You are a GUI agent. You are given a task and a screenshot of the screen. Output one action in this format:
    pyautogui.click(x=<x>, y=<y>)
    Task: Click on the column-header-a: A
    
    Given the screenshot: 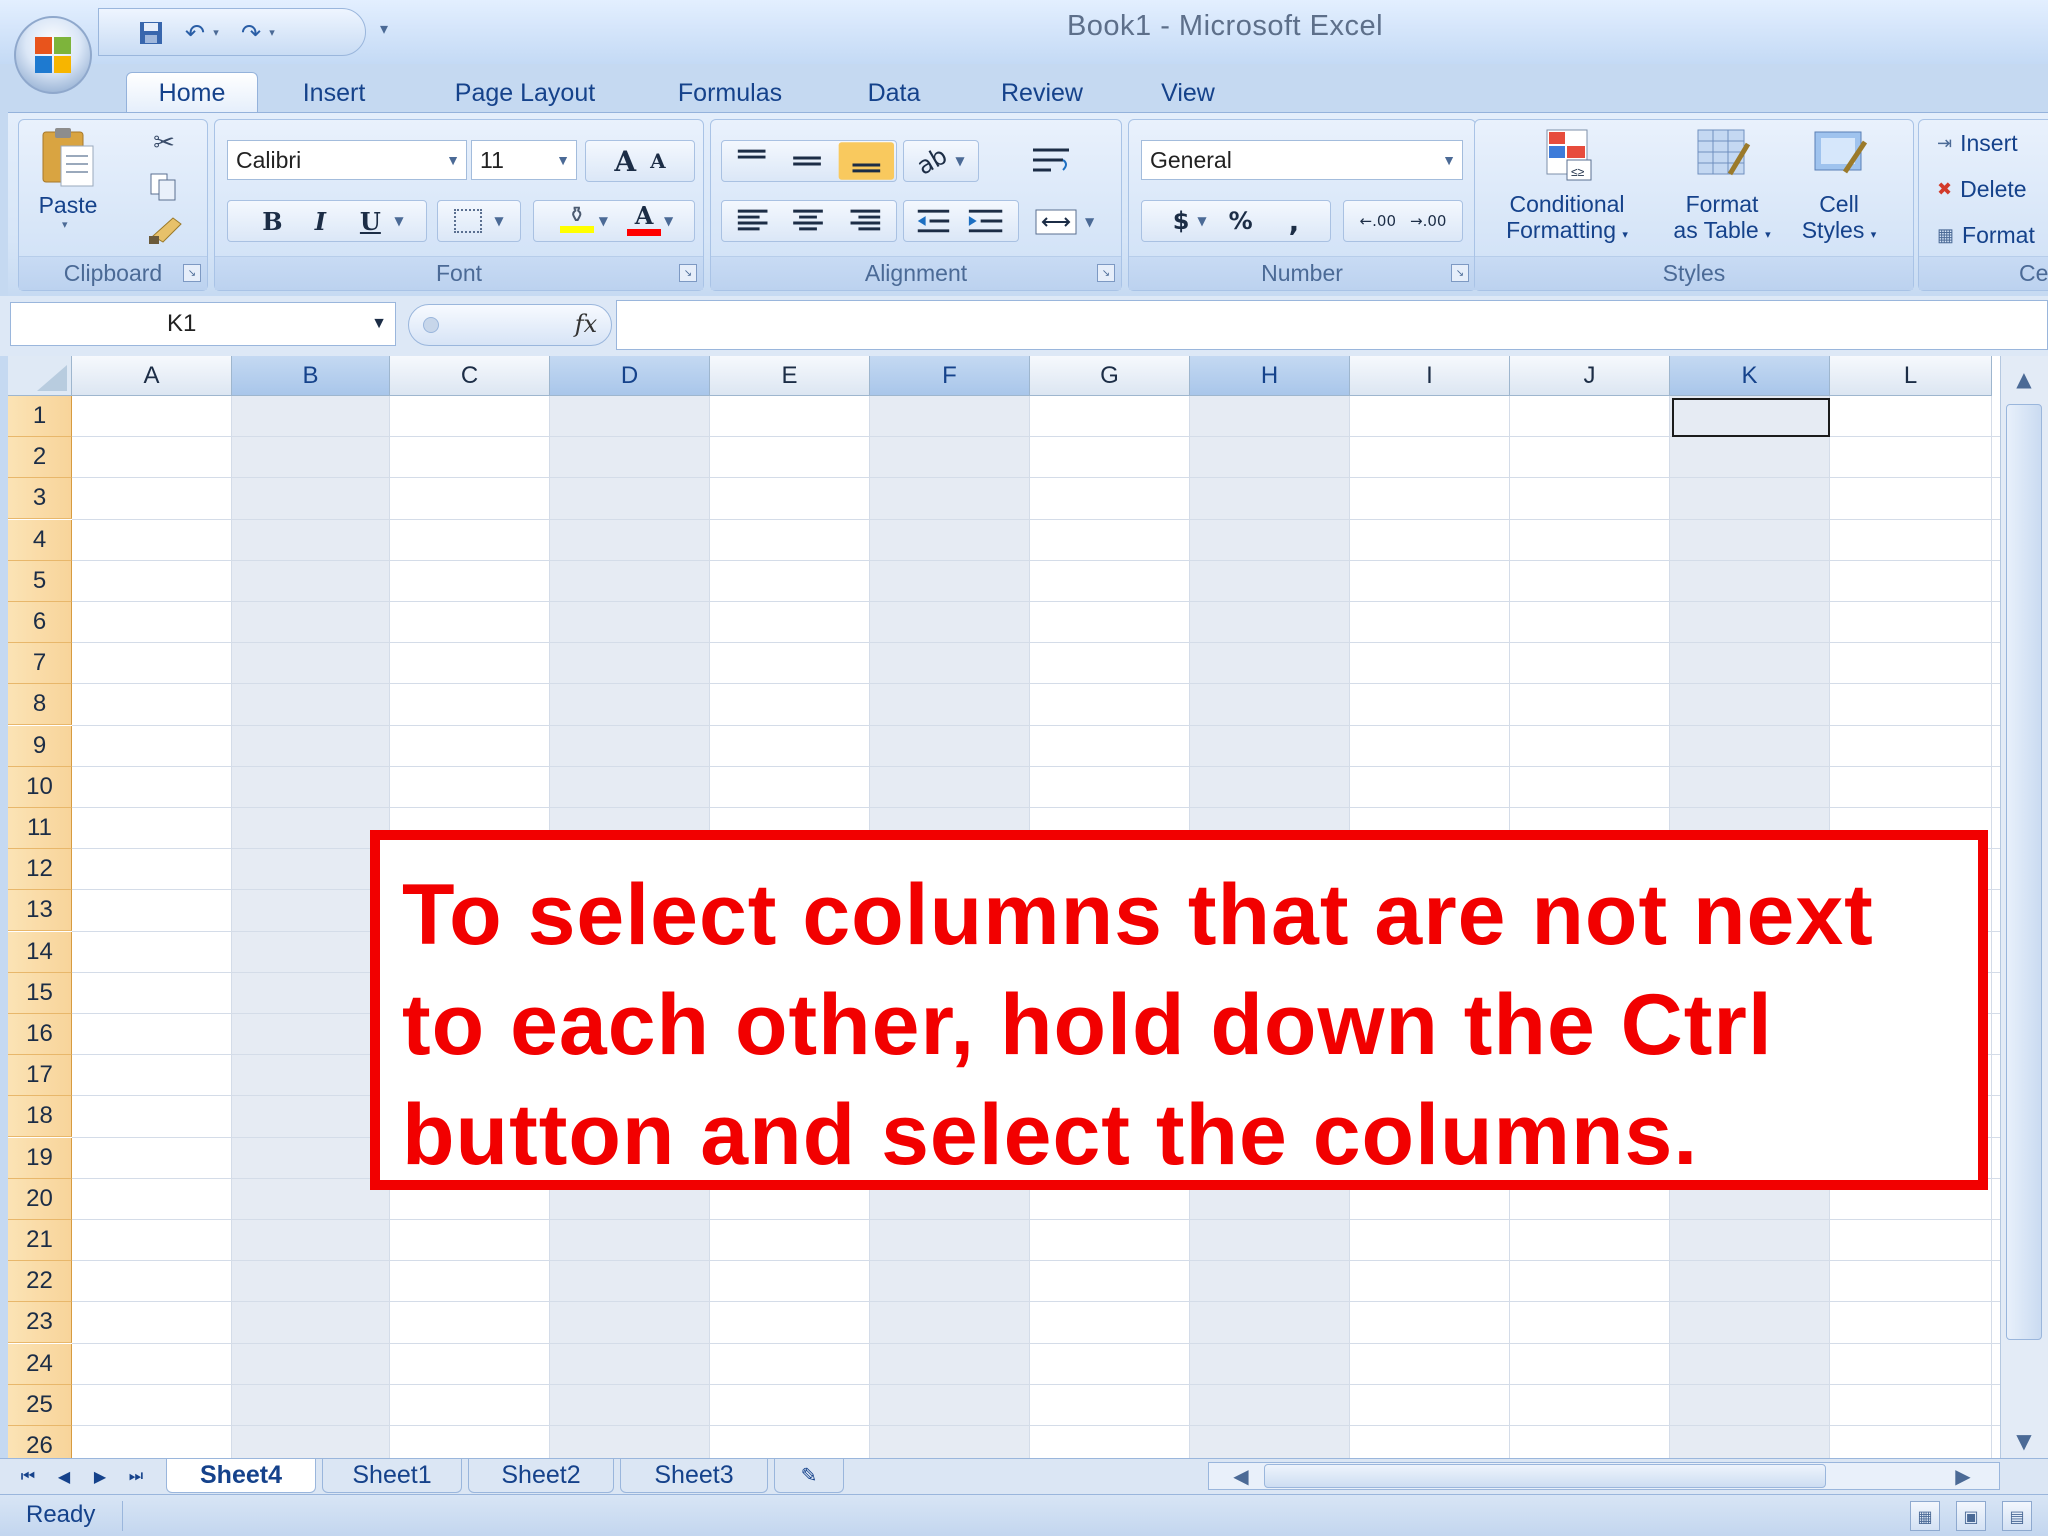 What is the action you would take?
    pyautogui.click(x=152, y=376)
    